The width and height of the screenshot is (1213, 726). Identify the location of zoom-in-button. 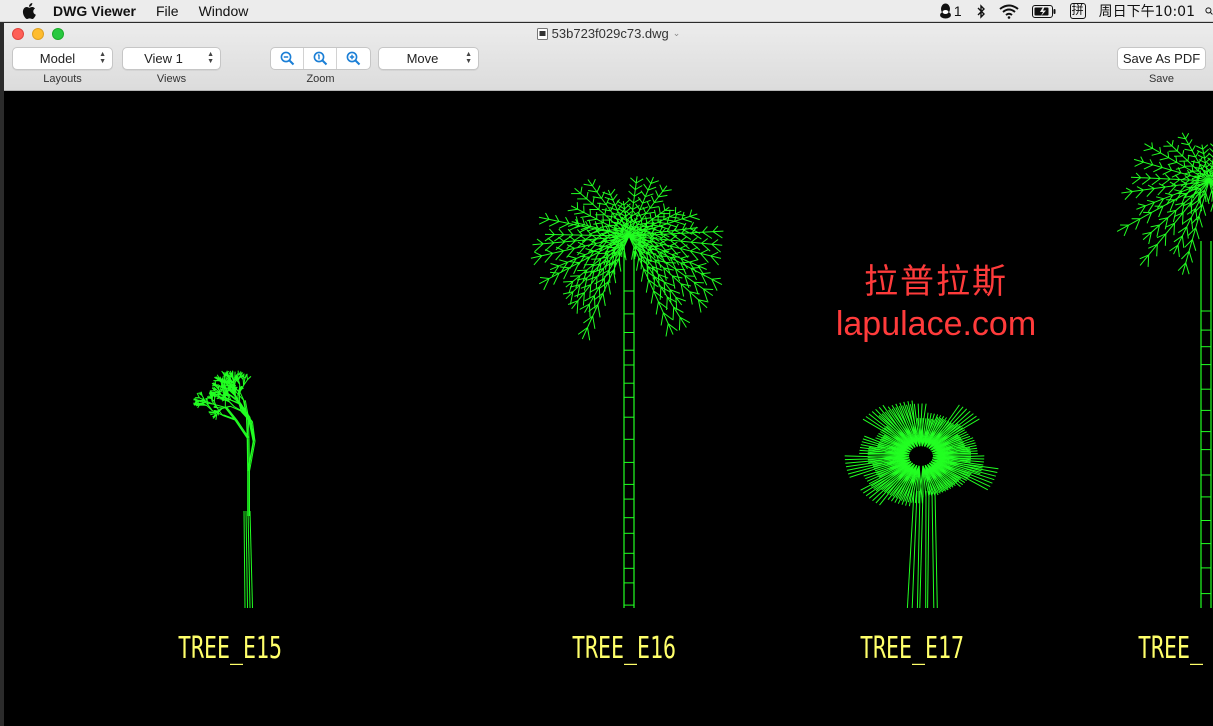
(353, 58).